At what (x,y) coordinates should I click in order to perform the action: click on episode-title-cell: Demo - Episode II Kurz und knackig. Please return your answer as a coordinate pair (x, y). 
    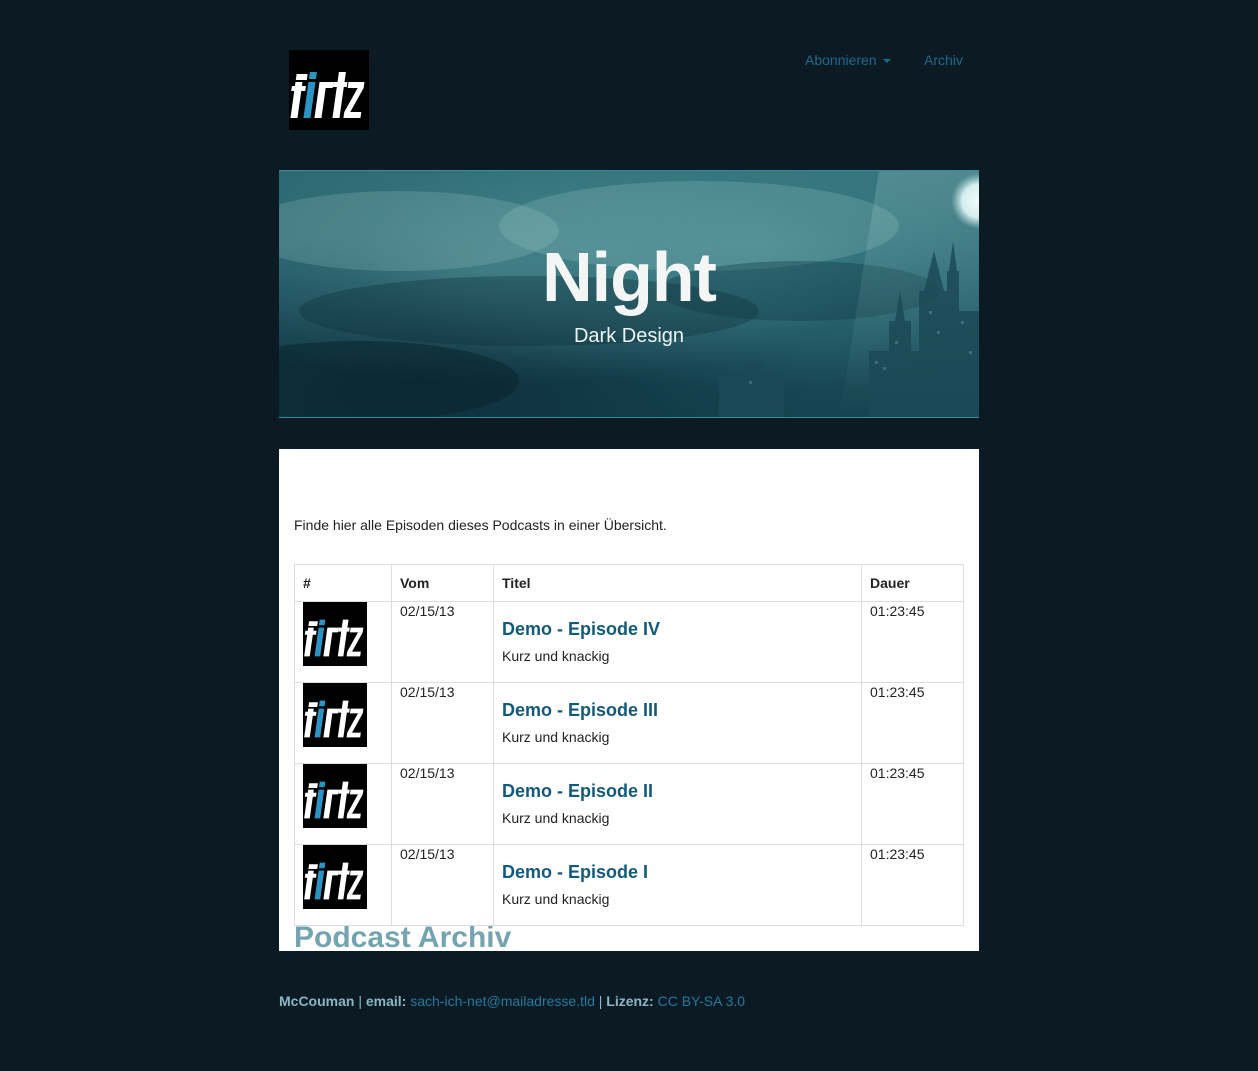
    Looking at the image, I should click on (677, 804).